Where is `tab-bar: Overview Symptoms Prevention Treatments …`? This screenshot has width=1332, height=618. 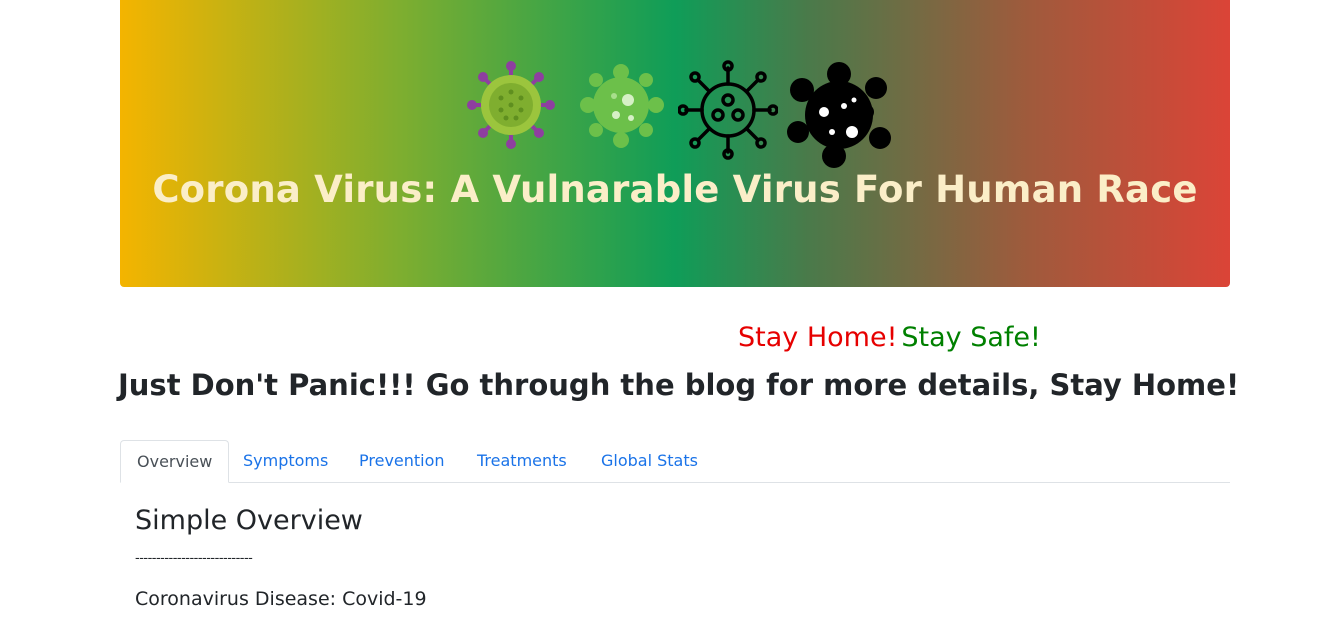
tab-bar: Overview Symptoms Prevention Treatments … is located at coordinates (675, 461).